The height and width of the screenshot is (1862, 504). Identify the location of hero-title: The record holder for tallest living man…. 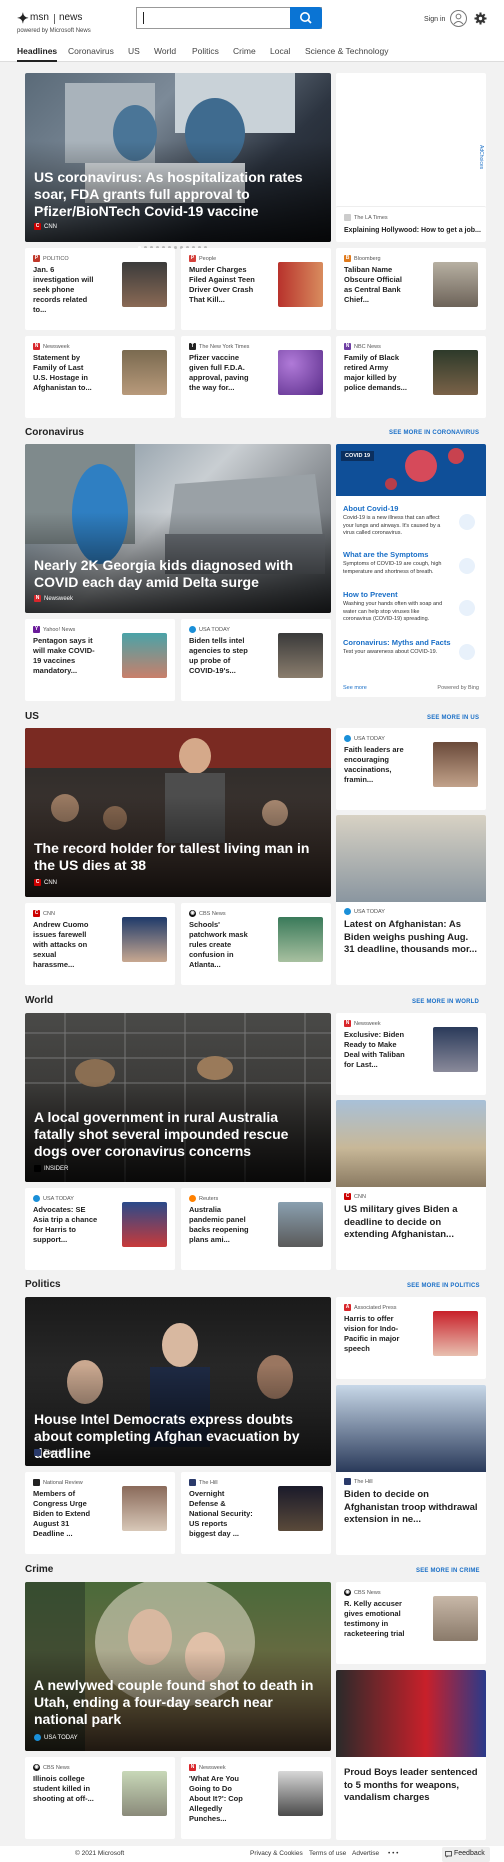
(177, 857).